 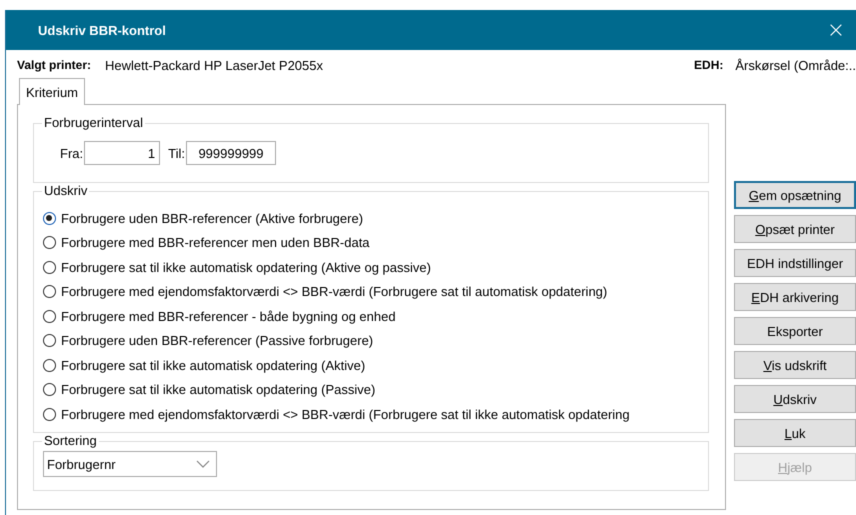 What do you see at coordinates (795, 365) in the screenshot?
I see `action-button: Vis udskrift` at bounding box center [795, 365].